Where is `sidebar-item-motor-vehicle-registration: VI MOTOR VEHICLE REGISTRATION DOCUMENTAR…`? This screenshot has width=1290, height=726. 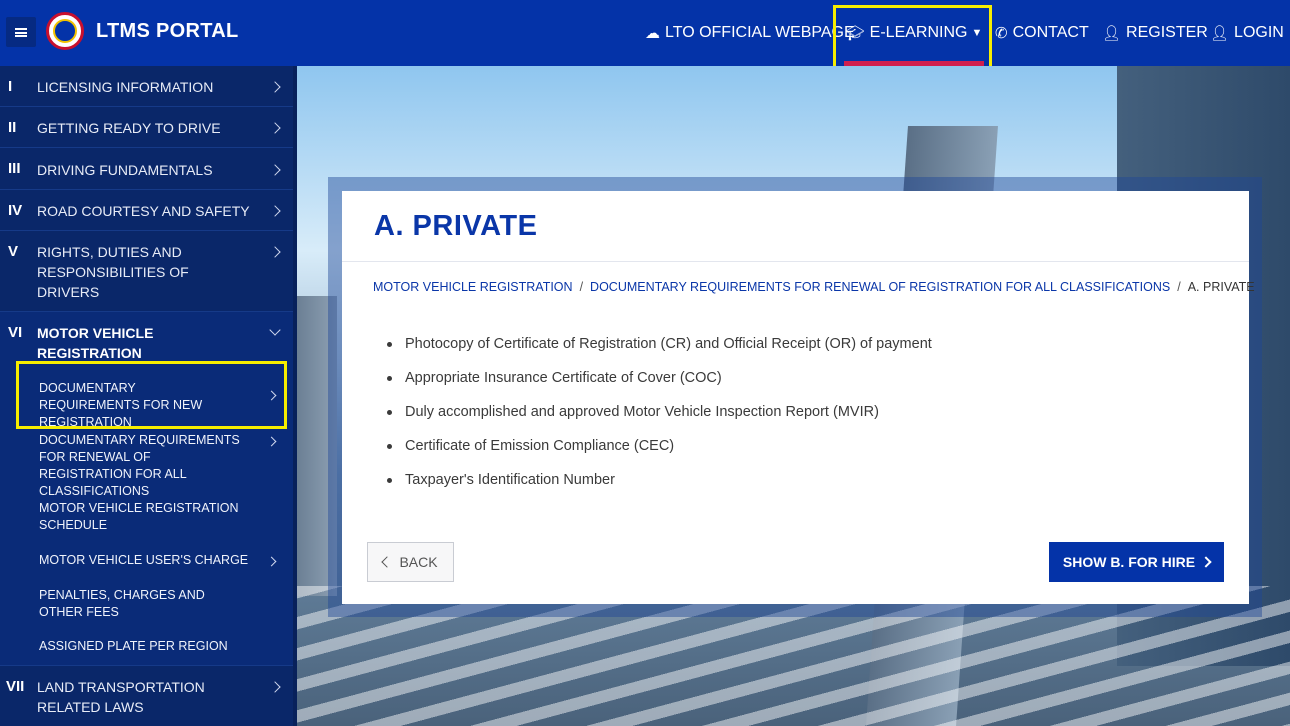 sidebar-item-motor-vehicle-registration: VI MOTOR VEHICLE REGISTRATION DOCUMENTAR… is located at coordinates (148, 489).